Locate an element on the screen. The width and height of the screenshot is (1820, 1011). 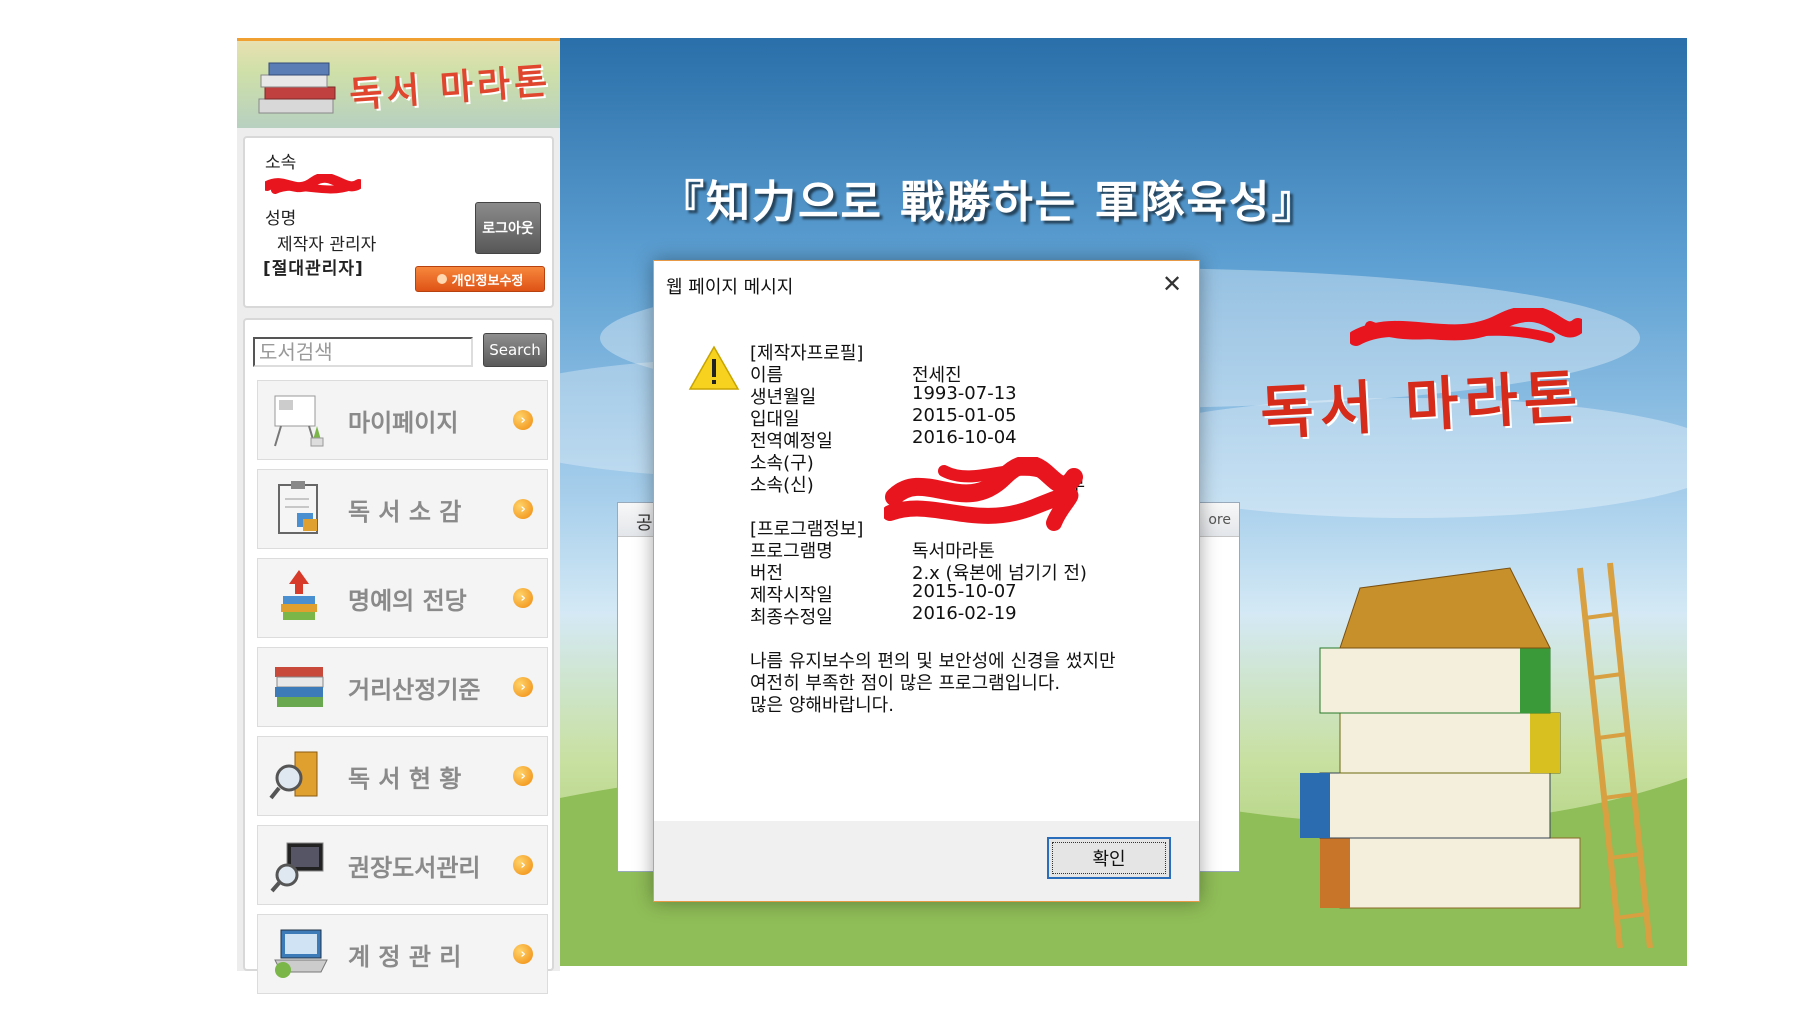
book-stack-ladder-illustration is located at coordinates (1476, 755).